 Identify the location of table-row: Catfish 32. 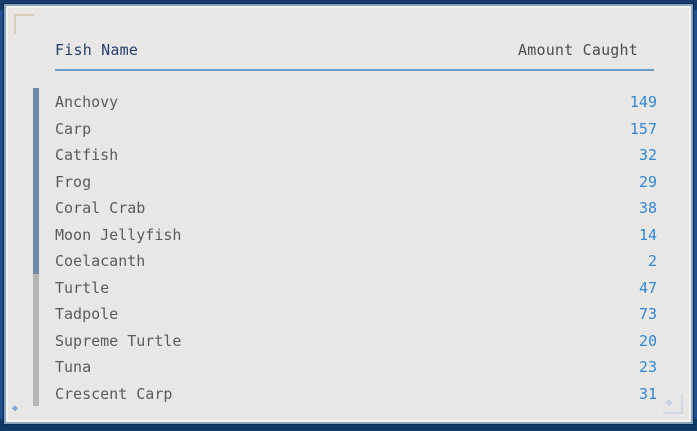
(356, 156).